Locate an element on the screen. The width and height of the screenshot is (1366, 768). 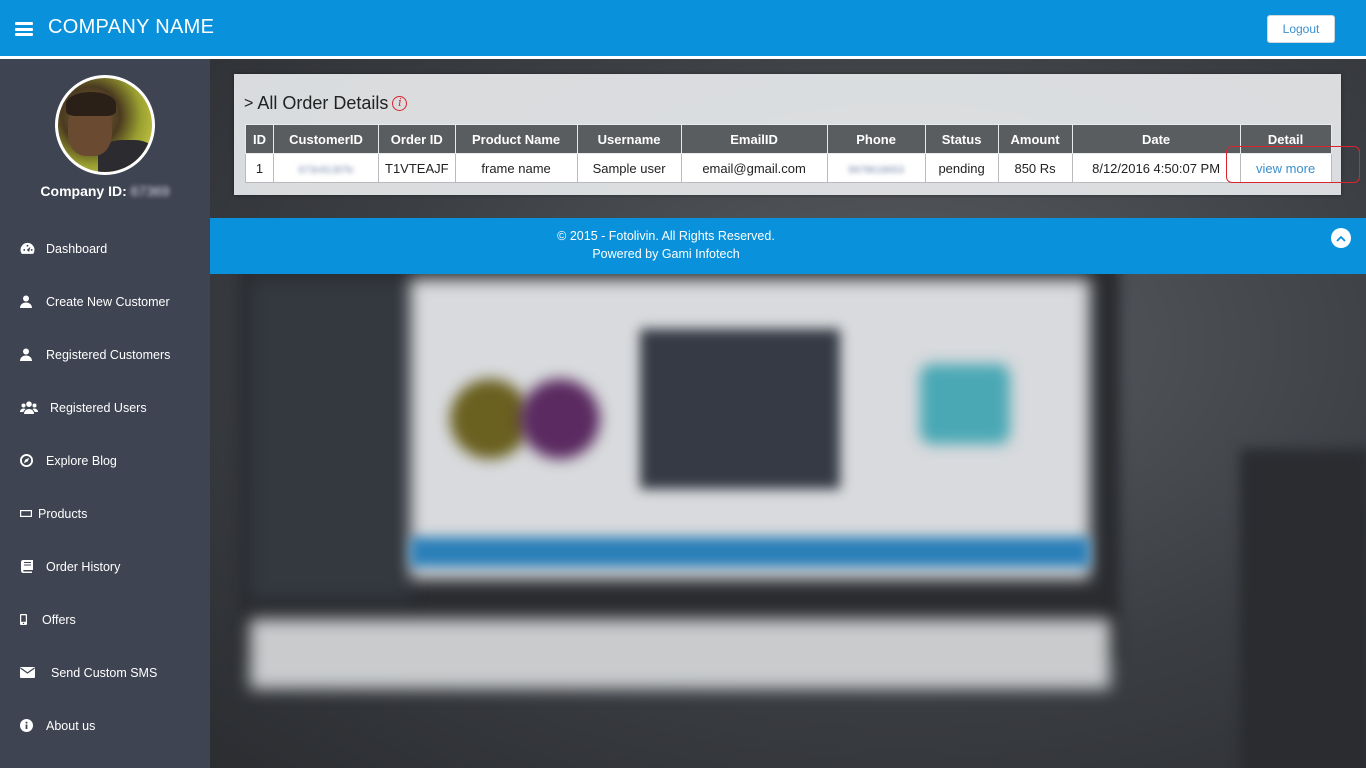
users-icon is located at coordinates (33, 407).